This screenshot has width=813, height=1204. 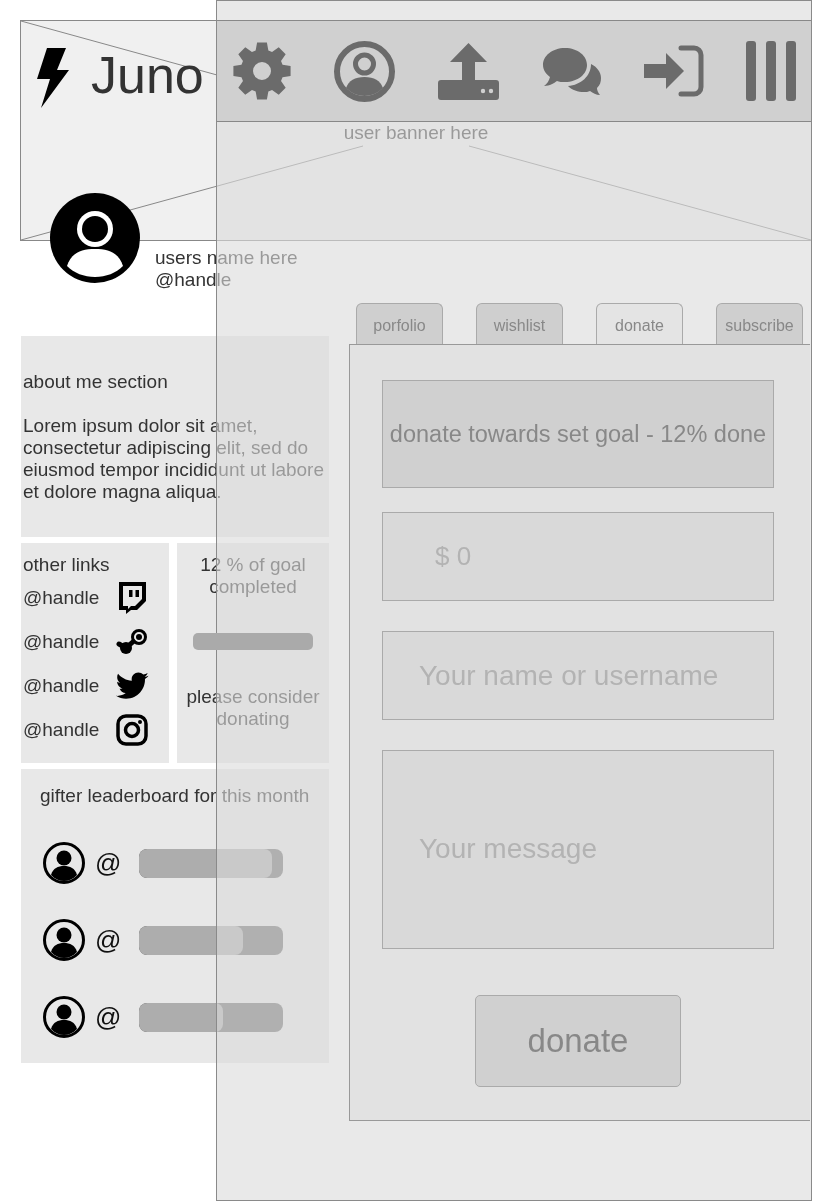 I want to click on user-circle-icon, so click(x=365, y=71).